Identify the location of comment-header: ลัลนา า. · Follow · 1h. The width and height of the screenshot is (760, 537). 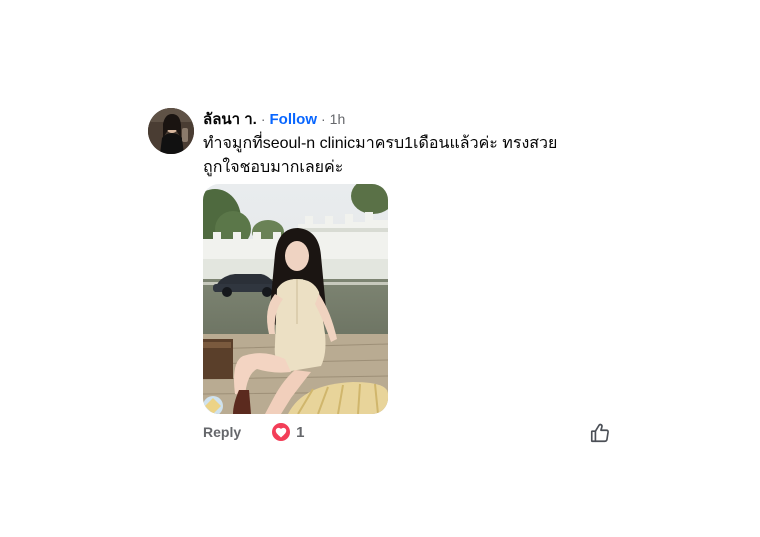
(413, 119).